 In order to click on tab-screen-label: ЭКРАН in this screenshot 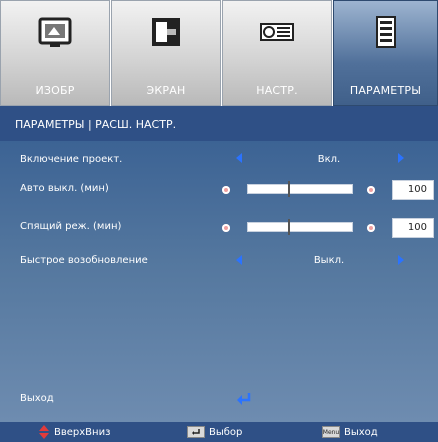, I will do `click(166, 90)`.